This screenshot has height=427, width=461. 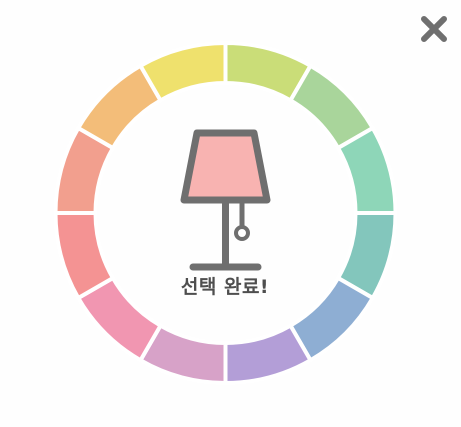 I want to click on color-swatch-mint, so click(x=366, y=170).